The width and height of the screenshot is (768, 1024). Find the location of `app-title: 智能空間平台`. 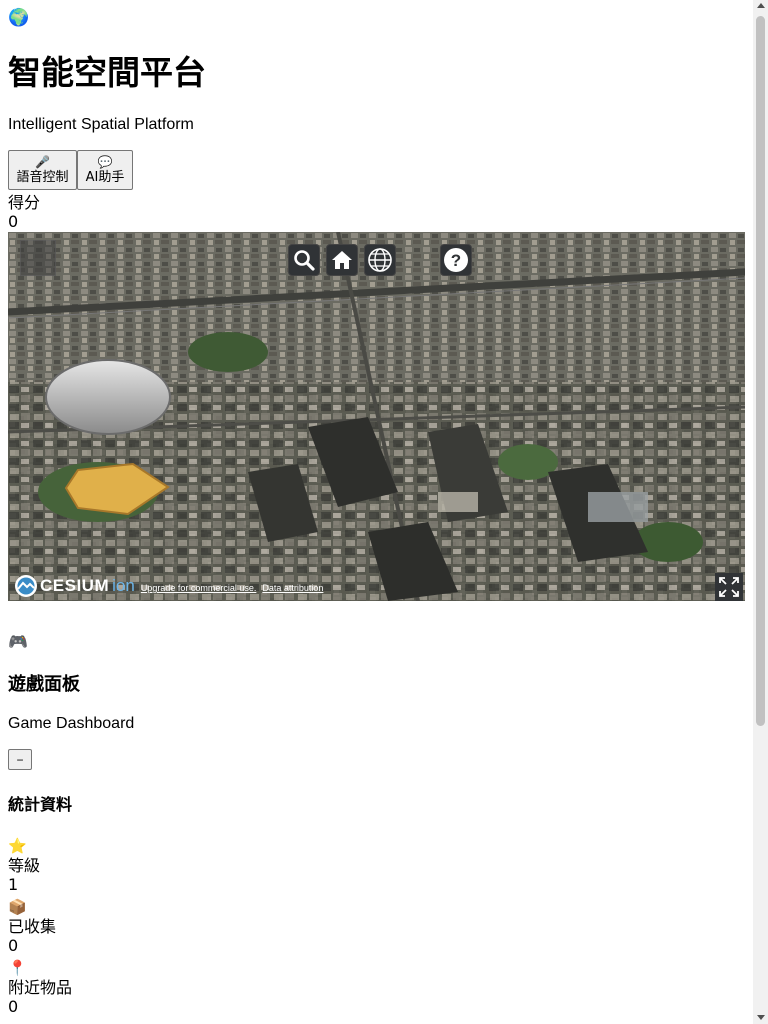

app-title: 智能空間平台 is located at coordinates (107, 72).